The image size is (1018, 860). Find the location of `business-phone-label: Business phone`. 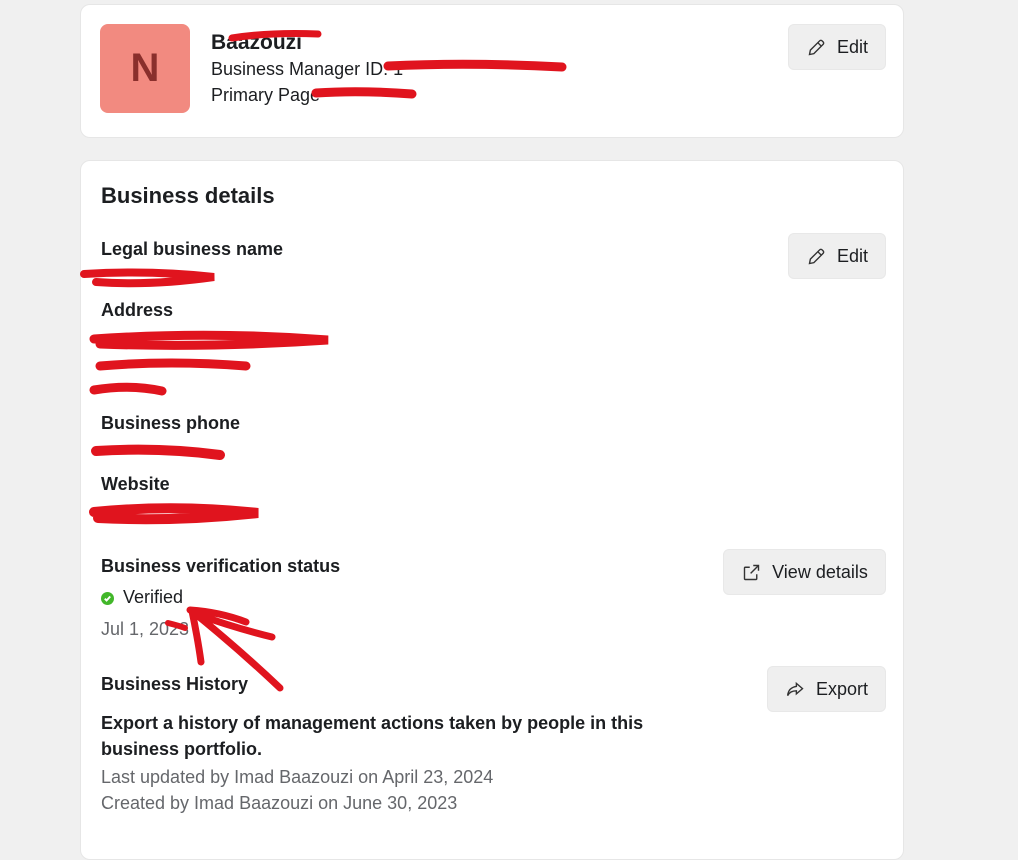

business-phone-label: Business phone is located at coordinates (171, 423).